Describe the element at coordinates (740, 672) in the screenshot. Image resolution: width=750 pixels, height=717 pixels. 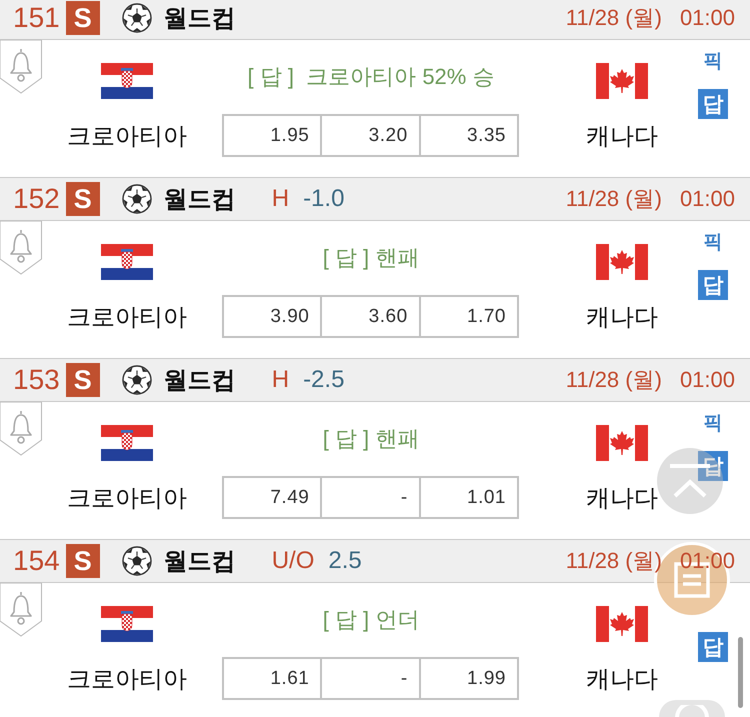
I see `scrollbar-thumb` at that location.